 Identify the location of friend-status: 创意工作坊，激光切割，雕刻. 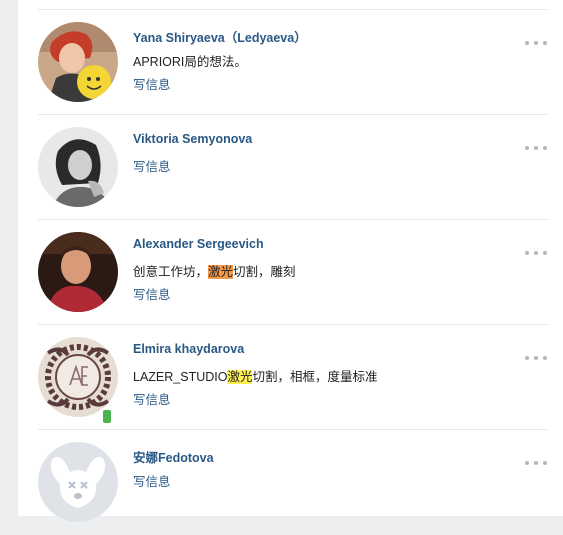
(214, 270).